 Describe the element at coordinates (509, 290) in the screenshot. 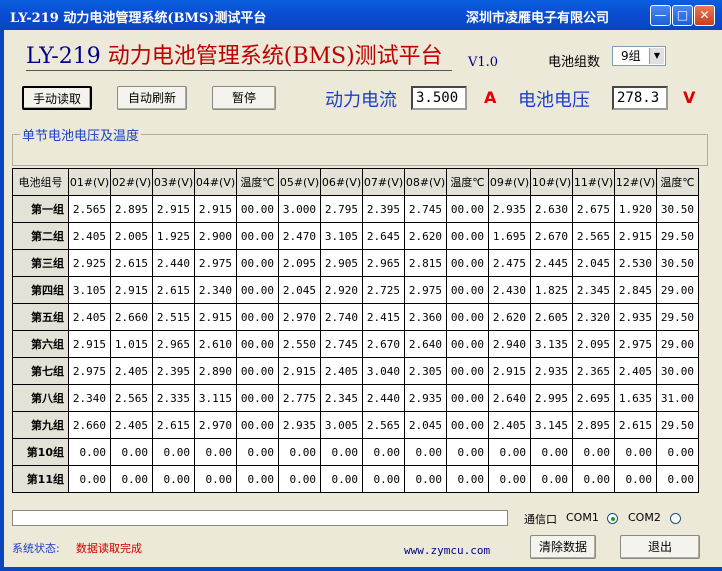

I see `table-cell: 2.430` at that location.